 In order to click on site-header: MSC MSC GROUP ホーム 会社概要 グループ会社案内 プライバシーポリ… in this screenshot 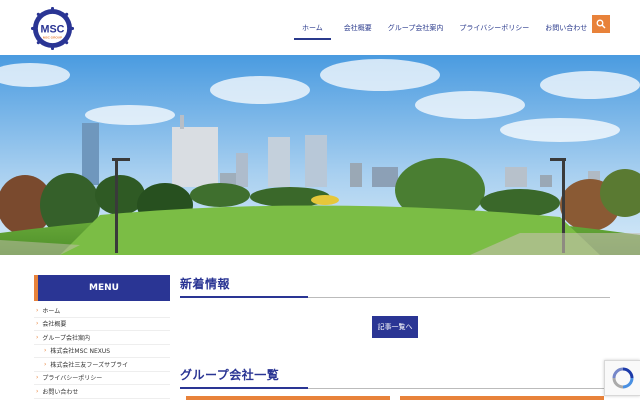, I will do `click(320, 27)`.